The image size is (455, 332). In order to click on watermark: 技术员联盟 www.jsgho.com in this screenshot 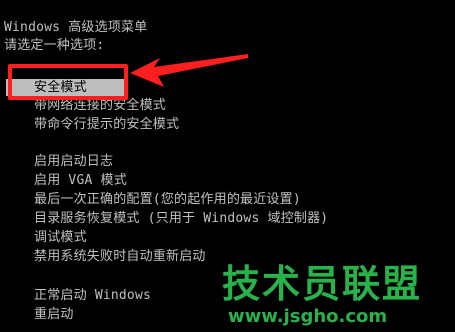, I will do `click(327, 297)`.